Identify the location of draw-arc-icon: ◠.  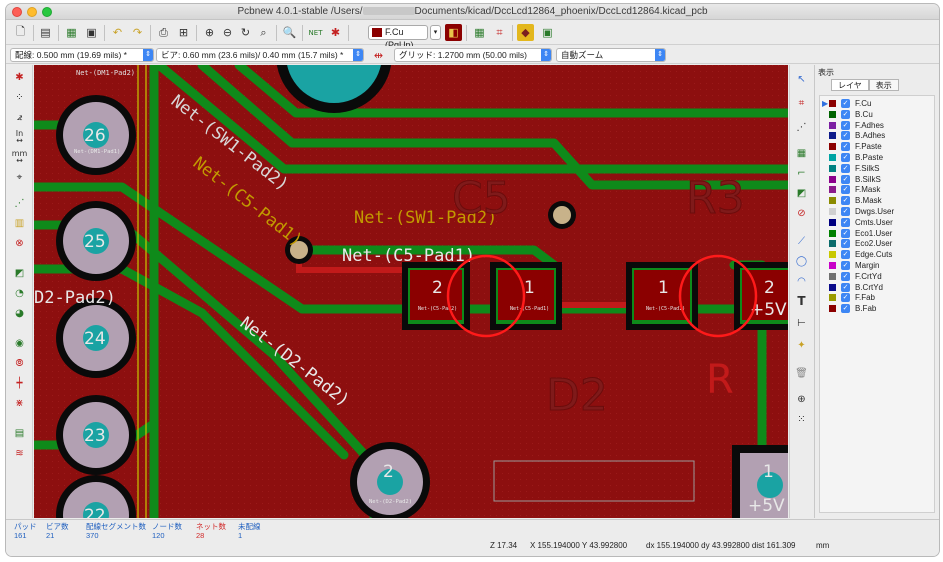
(801, 281).